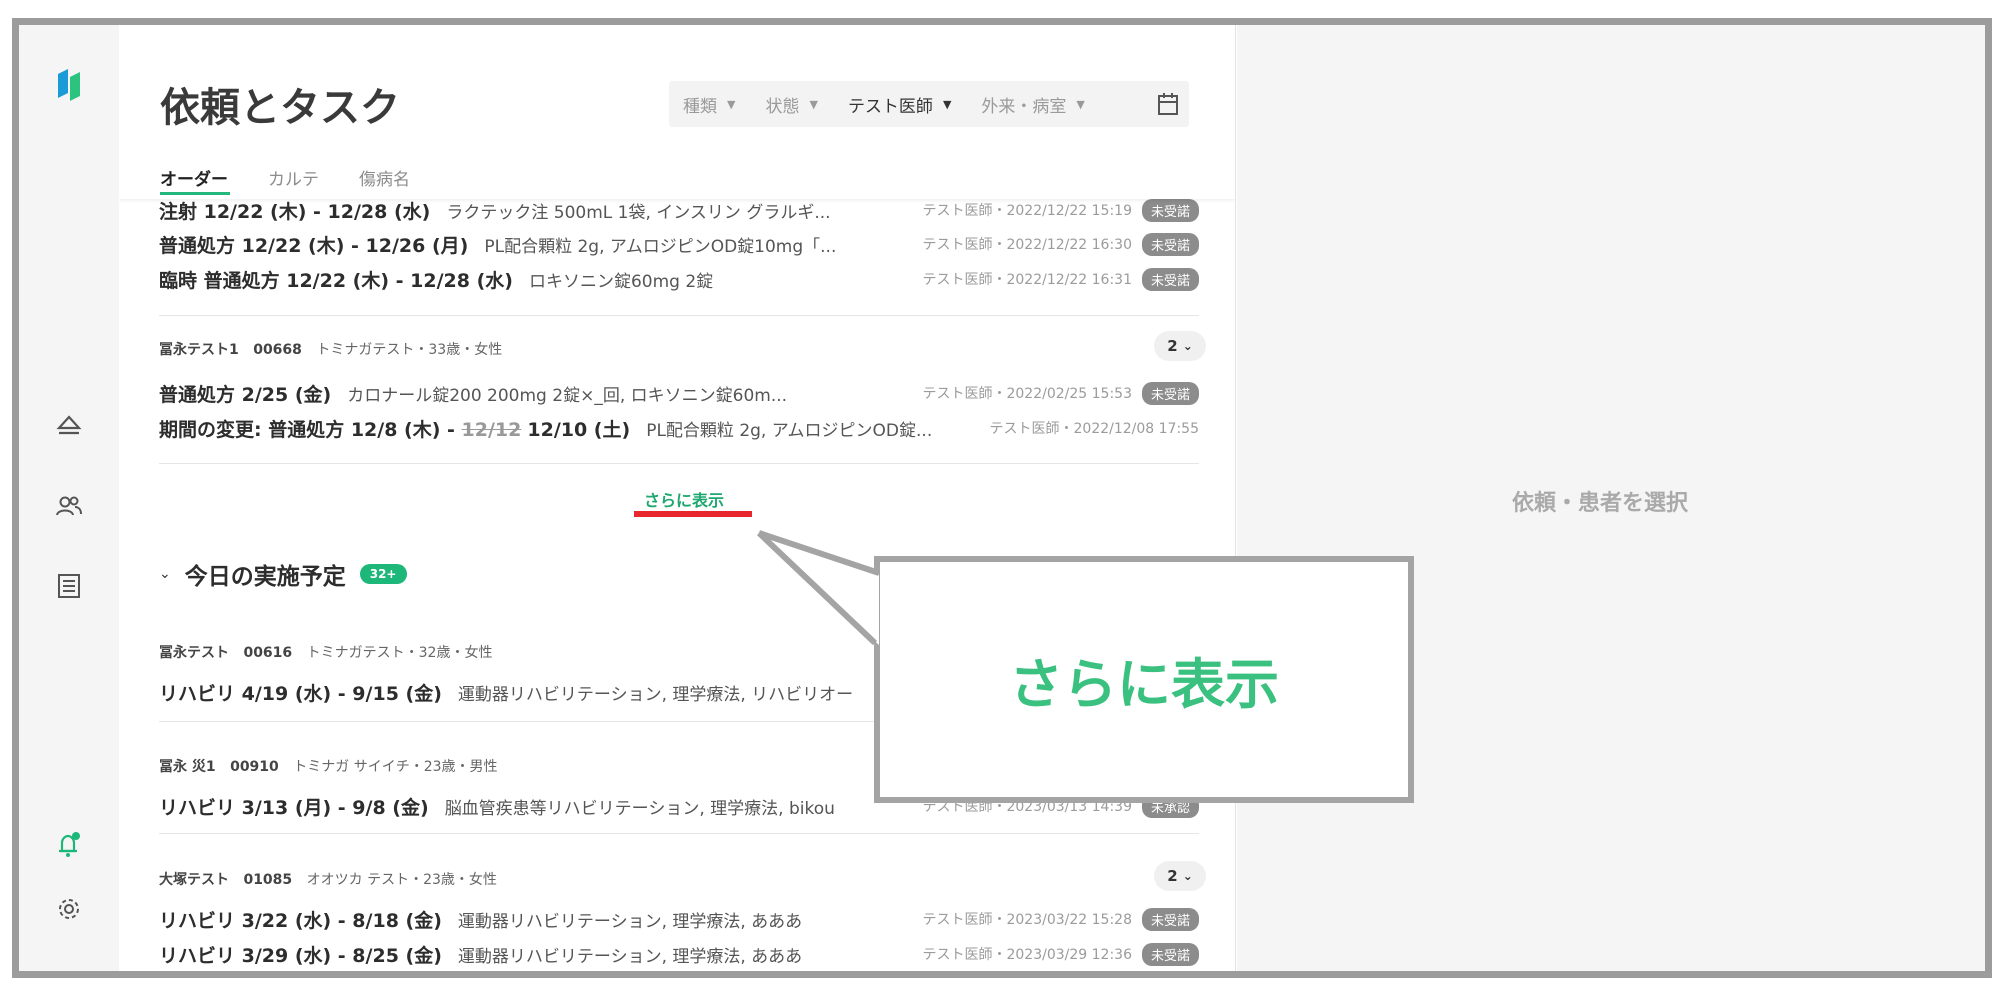 This screenshot has height=997, width=2000. I want to click on count-badge: 32+, so click(383, 574).